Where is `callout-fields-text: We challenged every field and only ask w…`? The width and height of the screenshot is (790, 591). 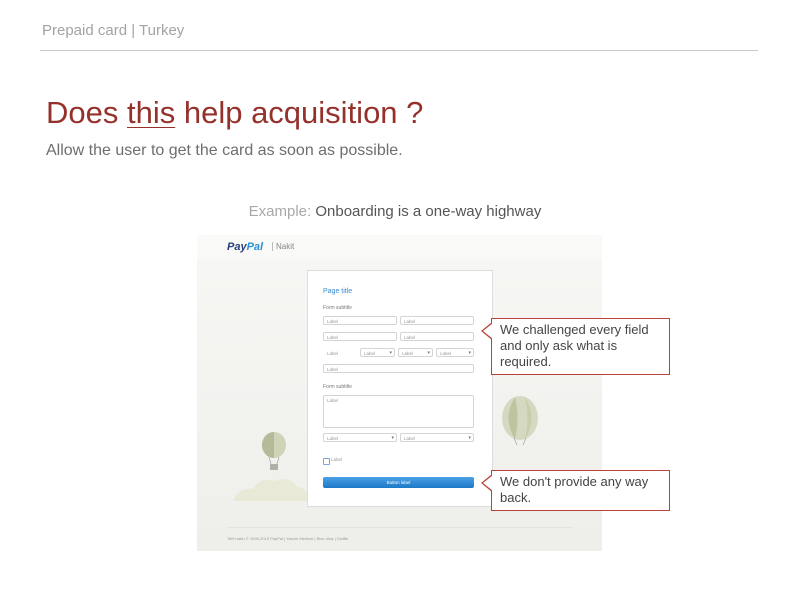
callout-fields-text: We challenged every field and only ask w… is located at coordinates (574, 345).